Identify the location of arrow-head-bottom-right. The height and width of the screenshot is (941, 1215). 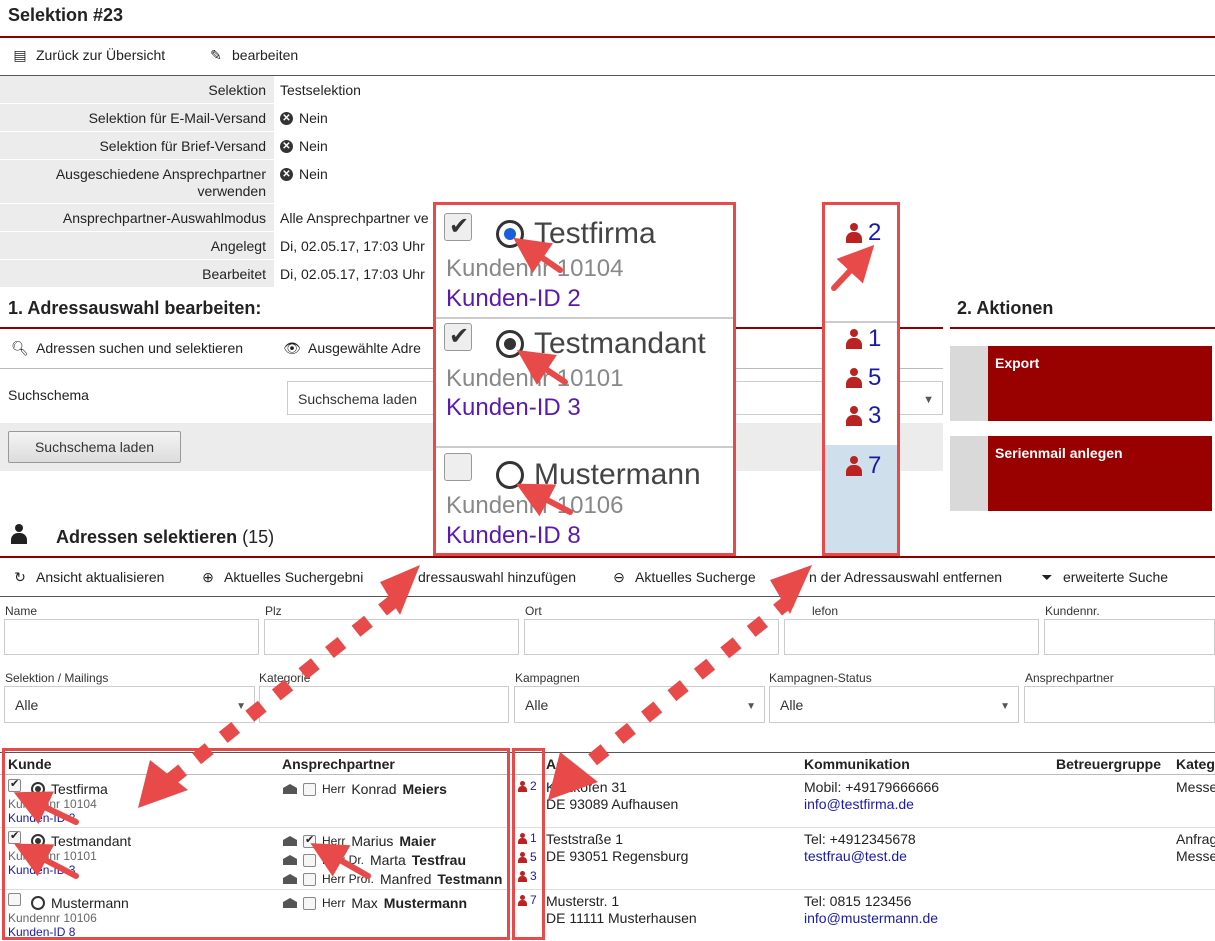
(573, 776).